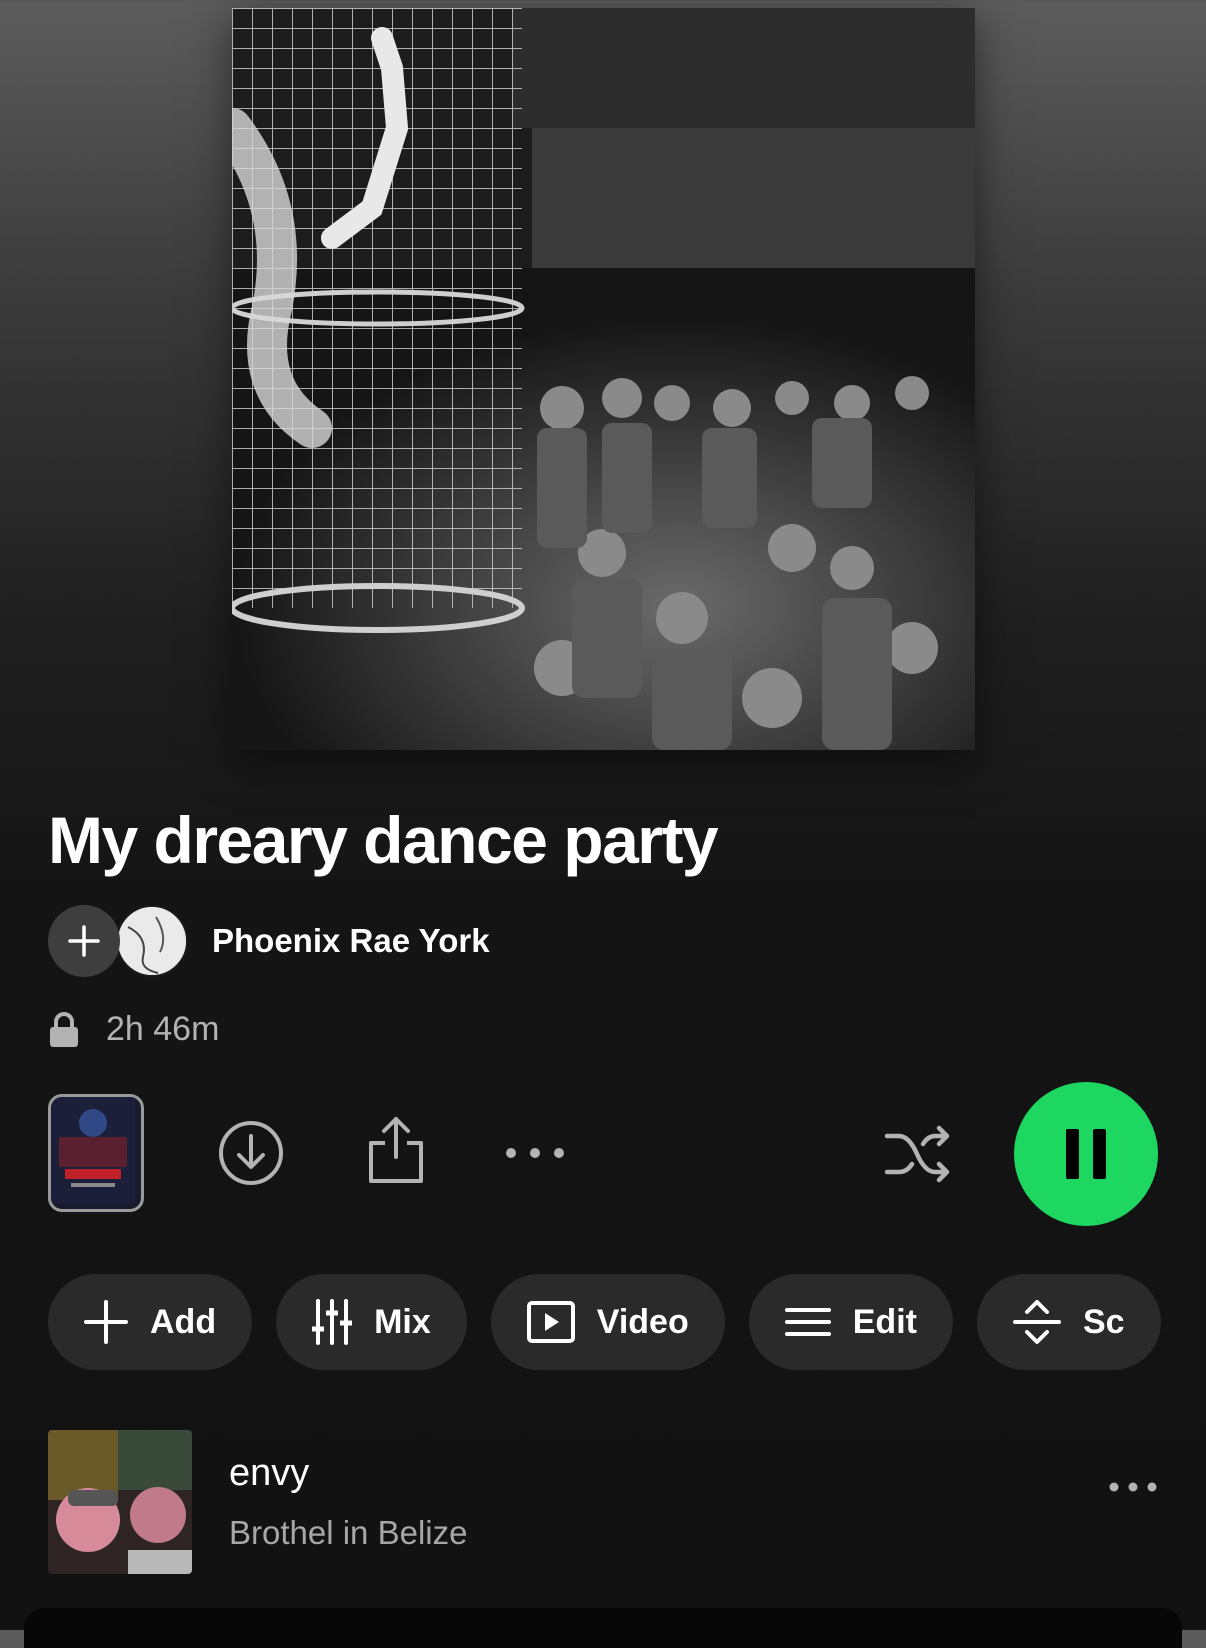 The width and height of the screenshot is (1206, 1648). What do you see at coordinates (884, 1321) in the screenshot?
I see `chip-label: Edit` at bounding box center [884, 1321].